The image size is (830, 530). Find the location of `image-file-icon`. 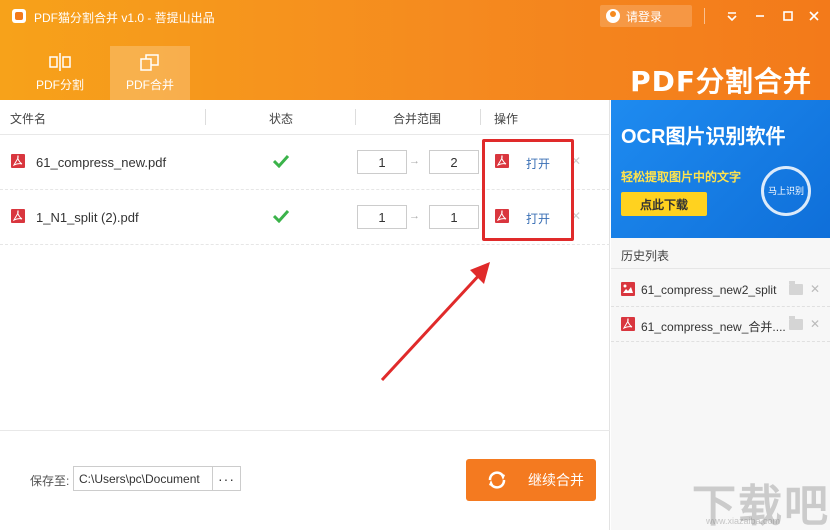

image-file-icon is located at coordinates (628, 289).